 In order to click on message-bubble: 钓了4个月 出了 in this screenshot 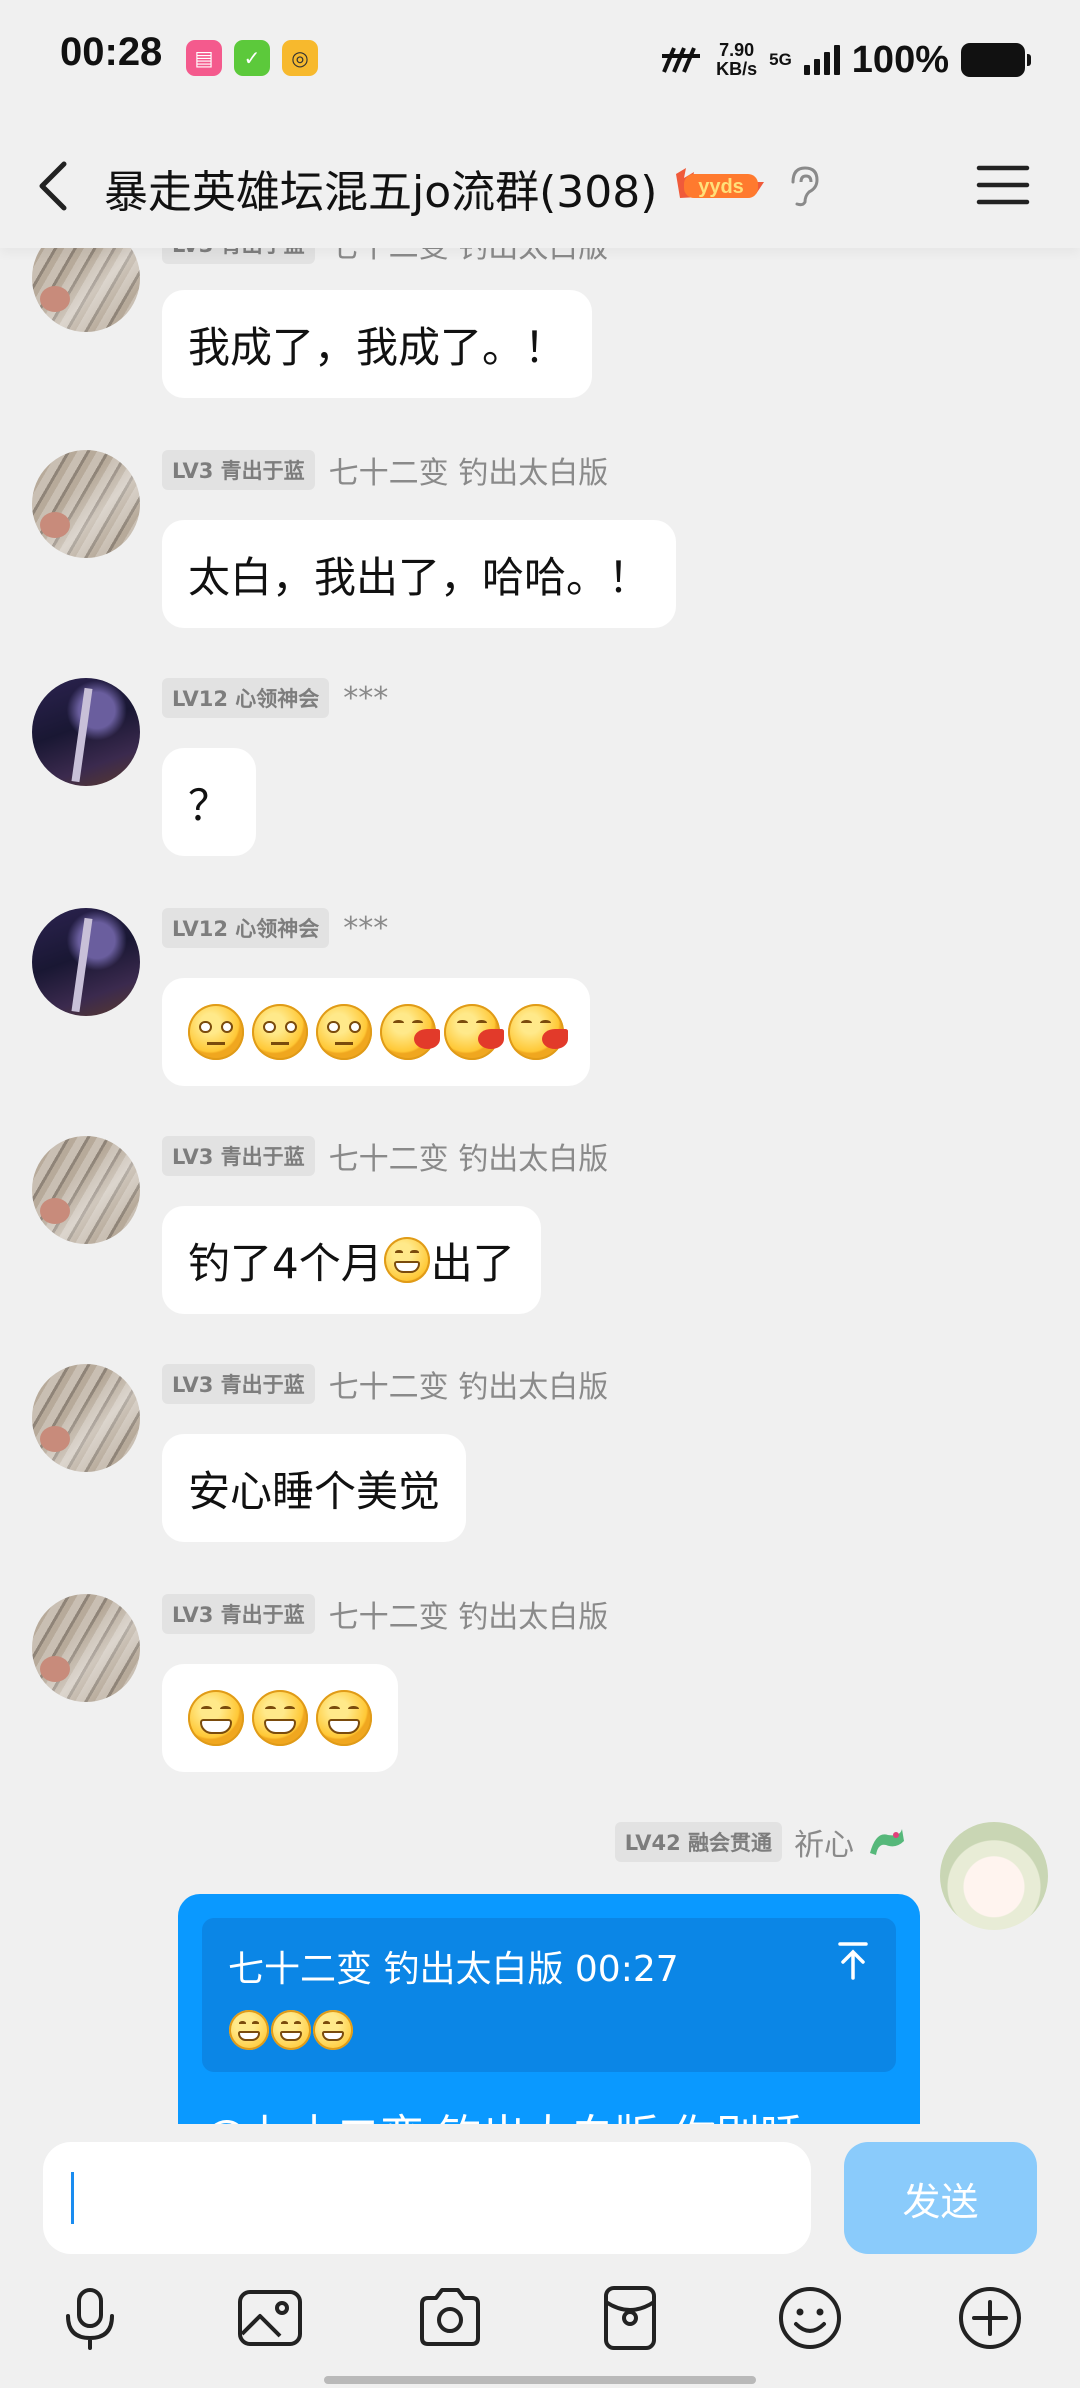, I will do `click(351, 1260)`.